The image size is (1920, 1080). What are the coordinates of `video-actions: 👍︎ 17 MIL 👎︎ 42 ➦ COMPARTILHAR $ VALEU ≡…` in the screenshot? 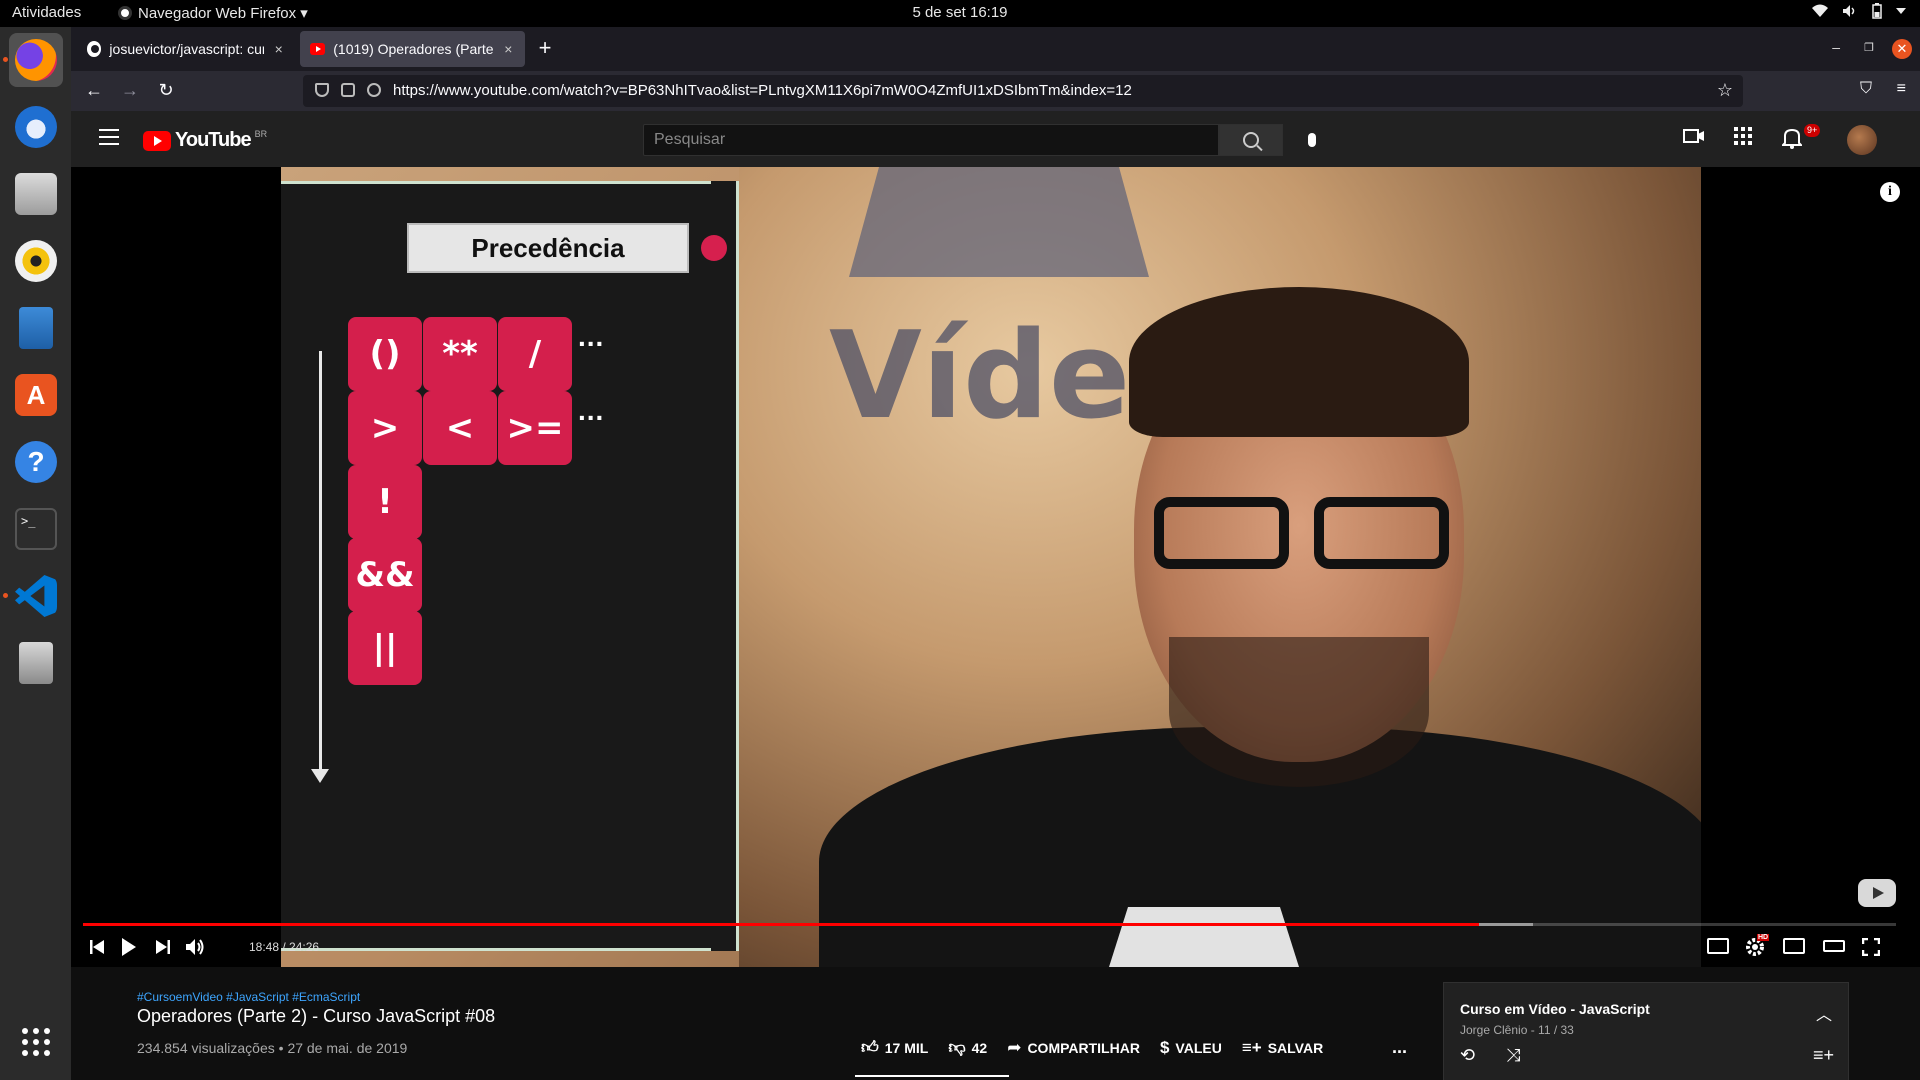 It's located at (1102, 1047).